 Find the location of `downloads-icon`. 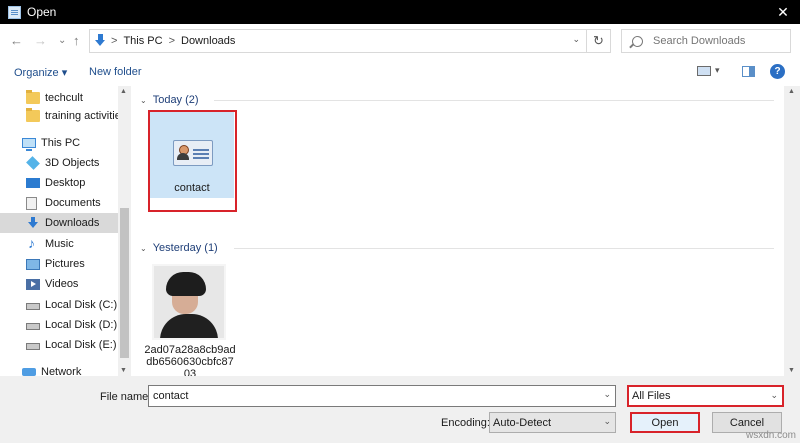

downloads-icon is located at coordinates (33, 223).